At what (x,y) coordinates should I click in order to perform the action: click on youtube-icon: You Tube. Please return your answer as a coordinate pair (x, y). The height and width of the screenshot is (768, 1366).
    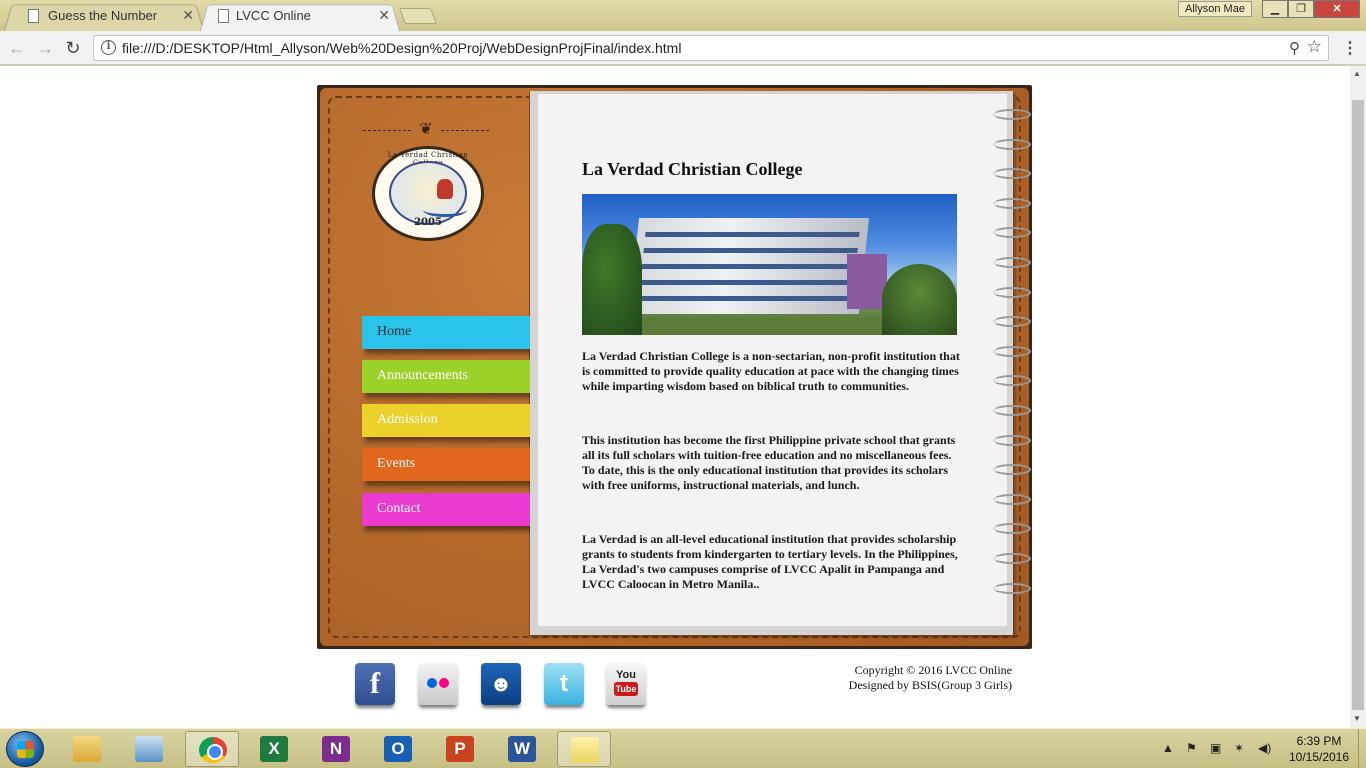
    Looking at the image, I should click on (626, 684).